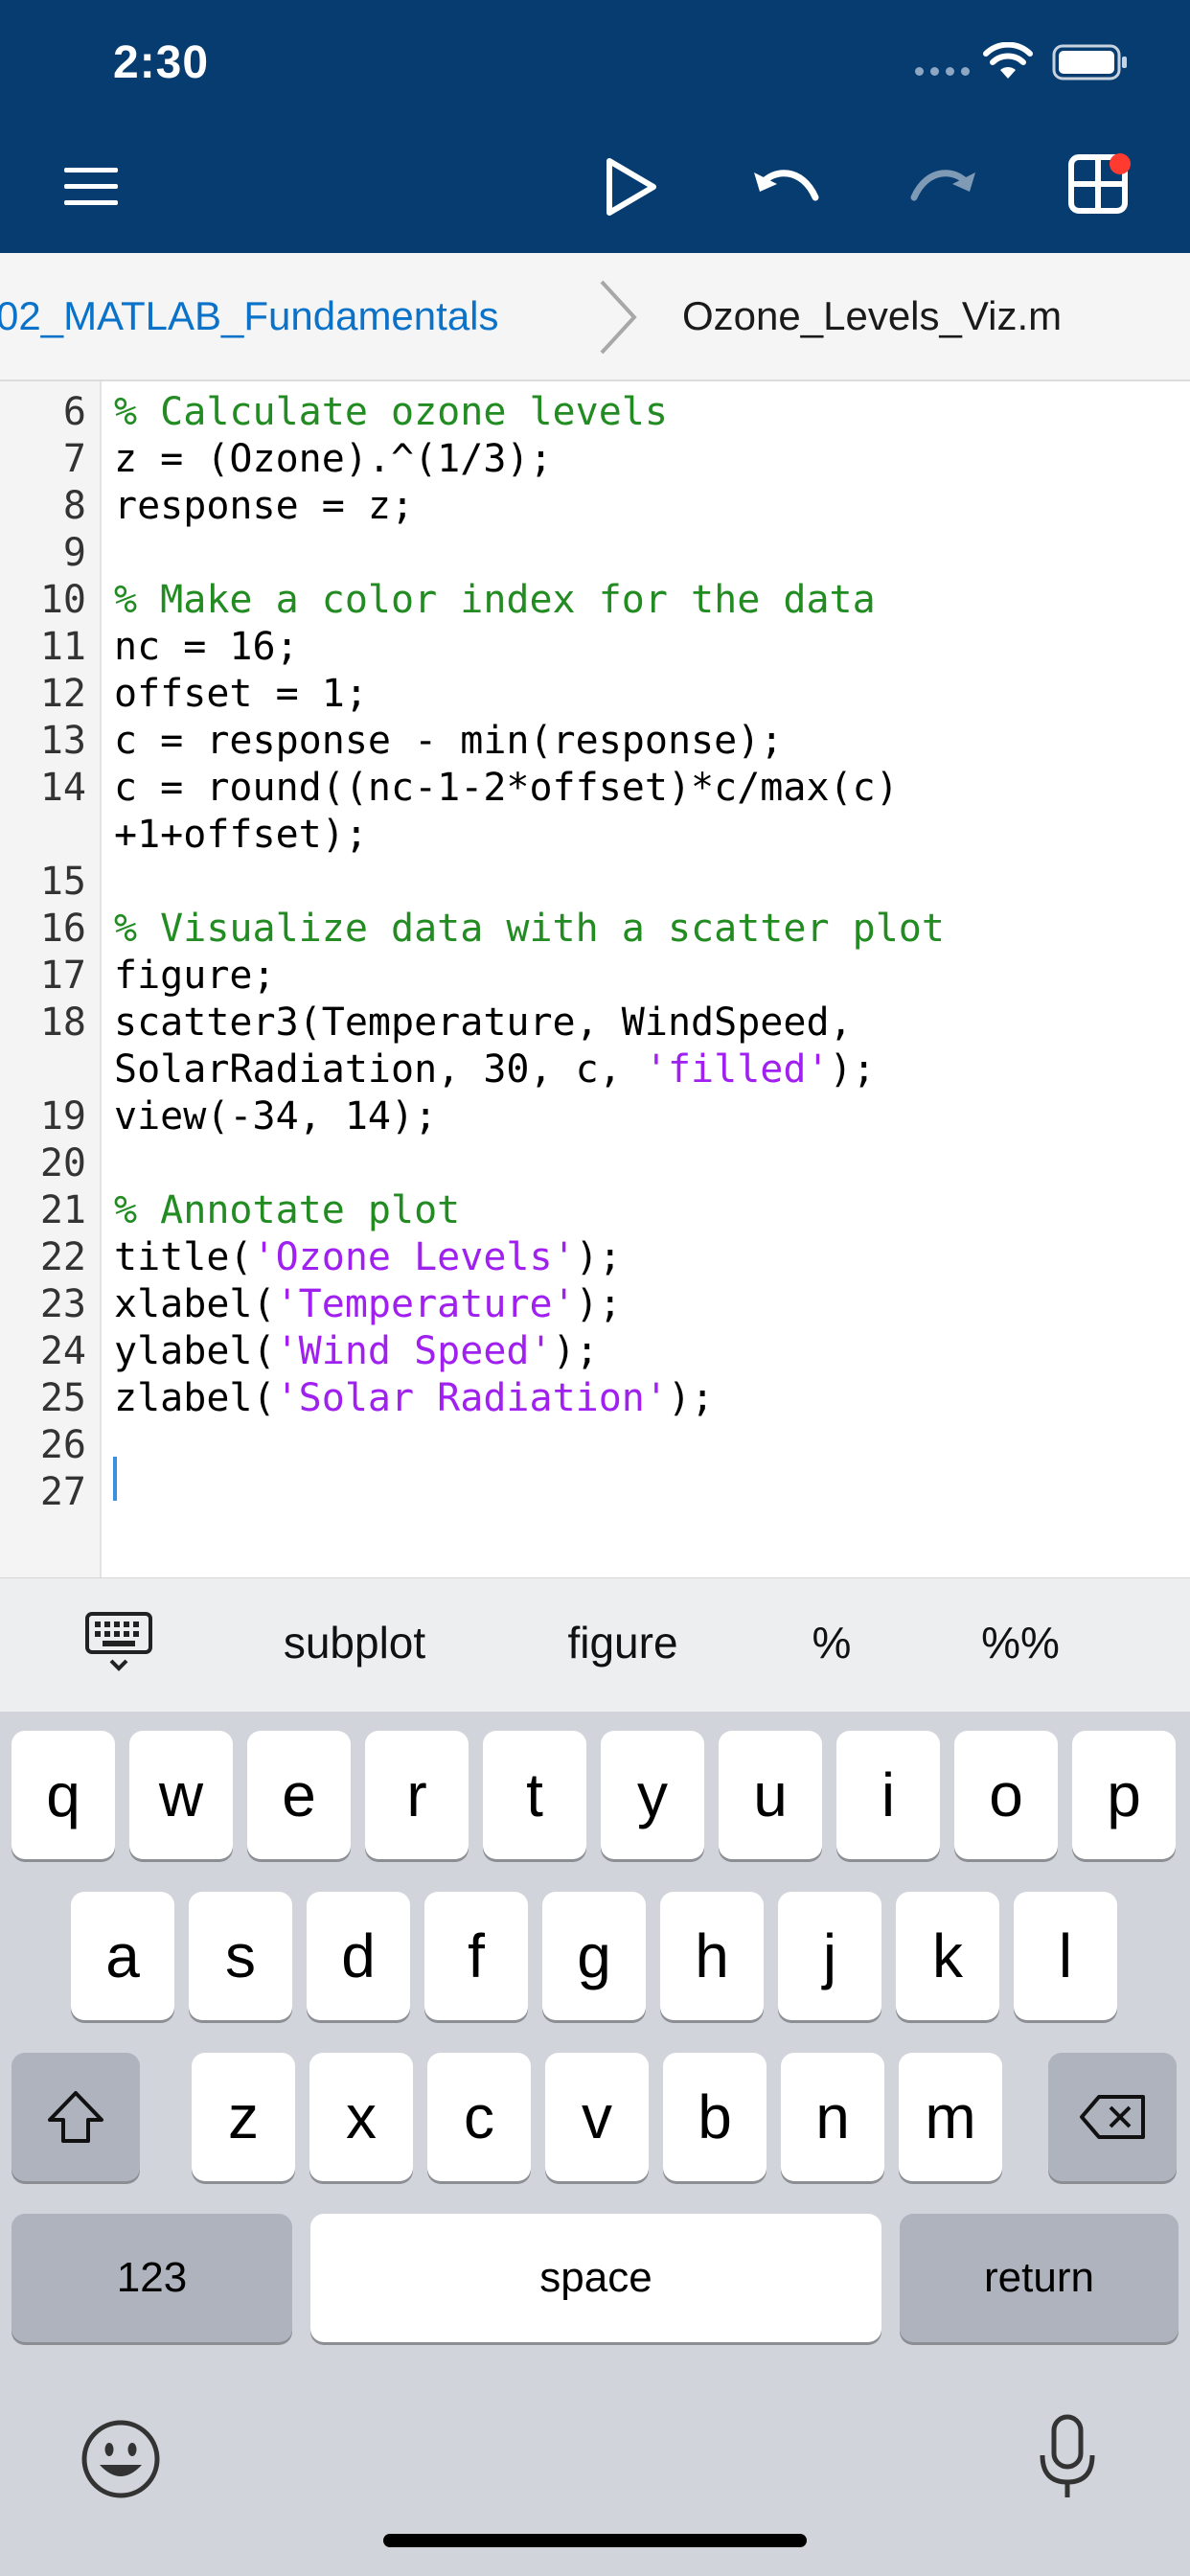  What do you see at coordinates (414, 1257) in the screenshot?
I see `code-string: 'Ozone Levels'` at bounding box center [414, 1257].